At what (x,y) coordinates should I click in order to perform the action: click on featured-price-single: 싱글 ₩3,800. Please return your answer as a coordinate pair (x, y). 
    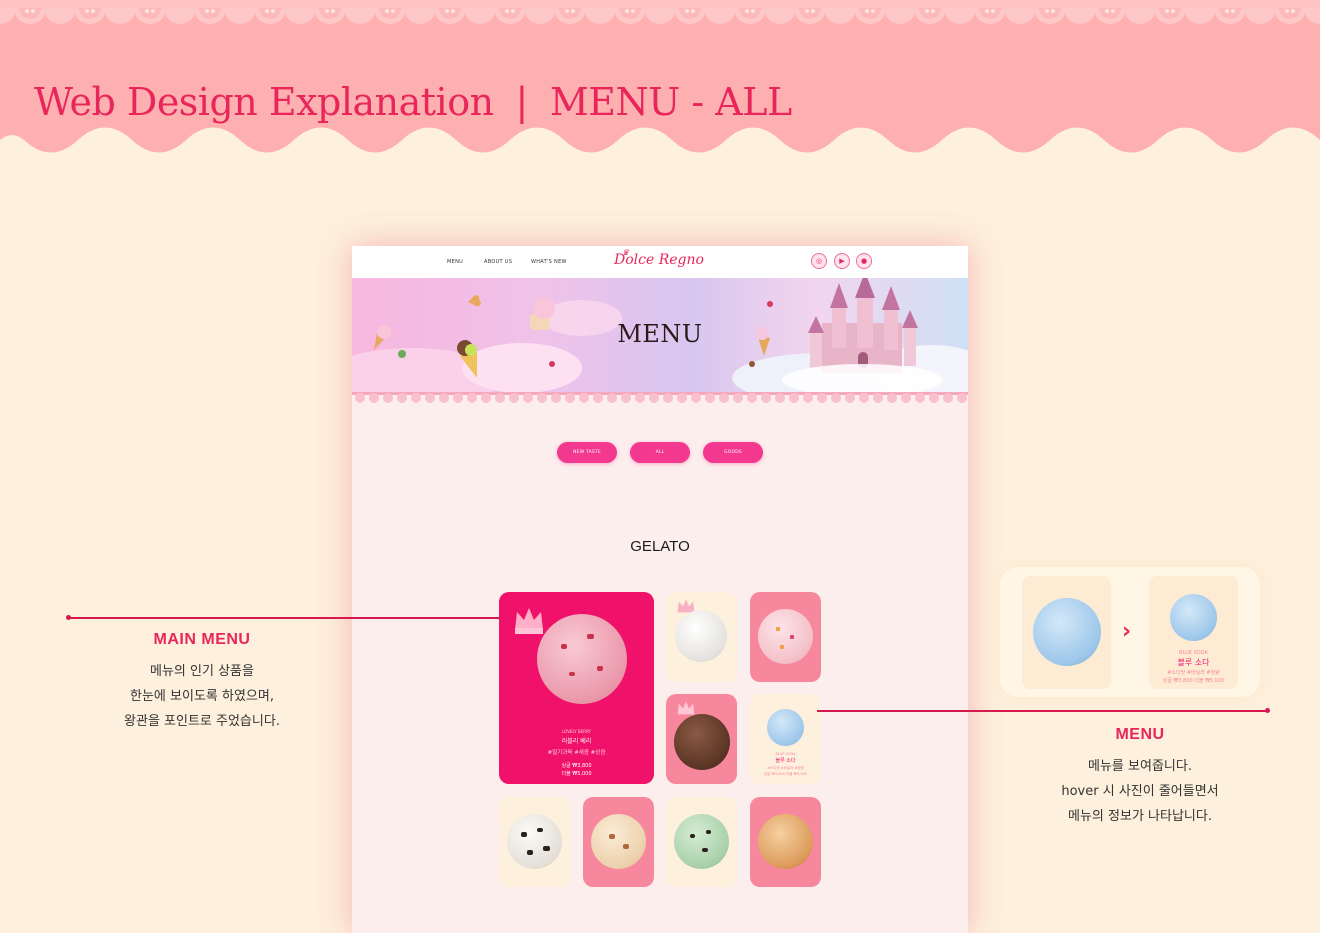
    Looking at the image, I should click on (576, 766).